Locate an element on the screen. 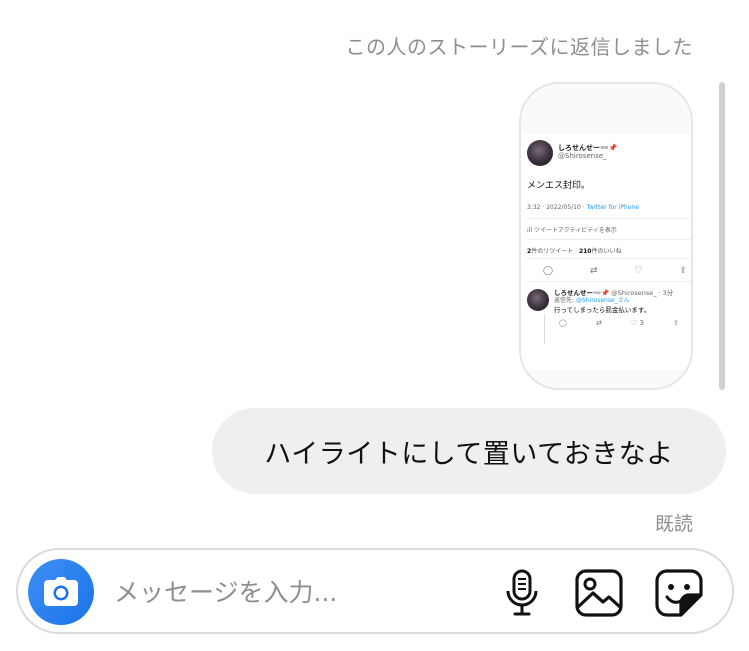 Image resolution: width=749 pixels, height=651 pixels. tweet-meta: 3:32 · 2022/05/10 · Twitter for iPhone is located at coordinates (583, 207).